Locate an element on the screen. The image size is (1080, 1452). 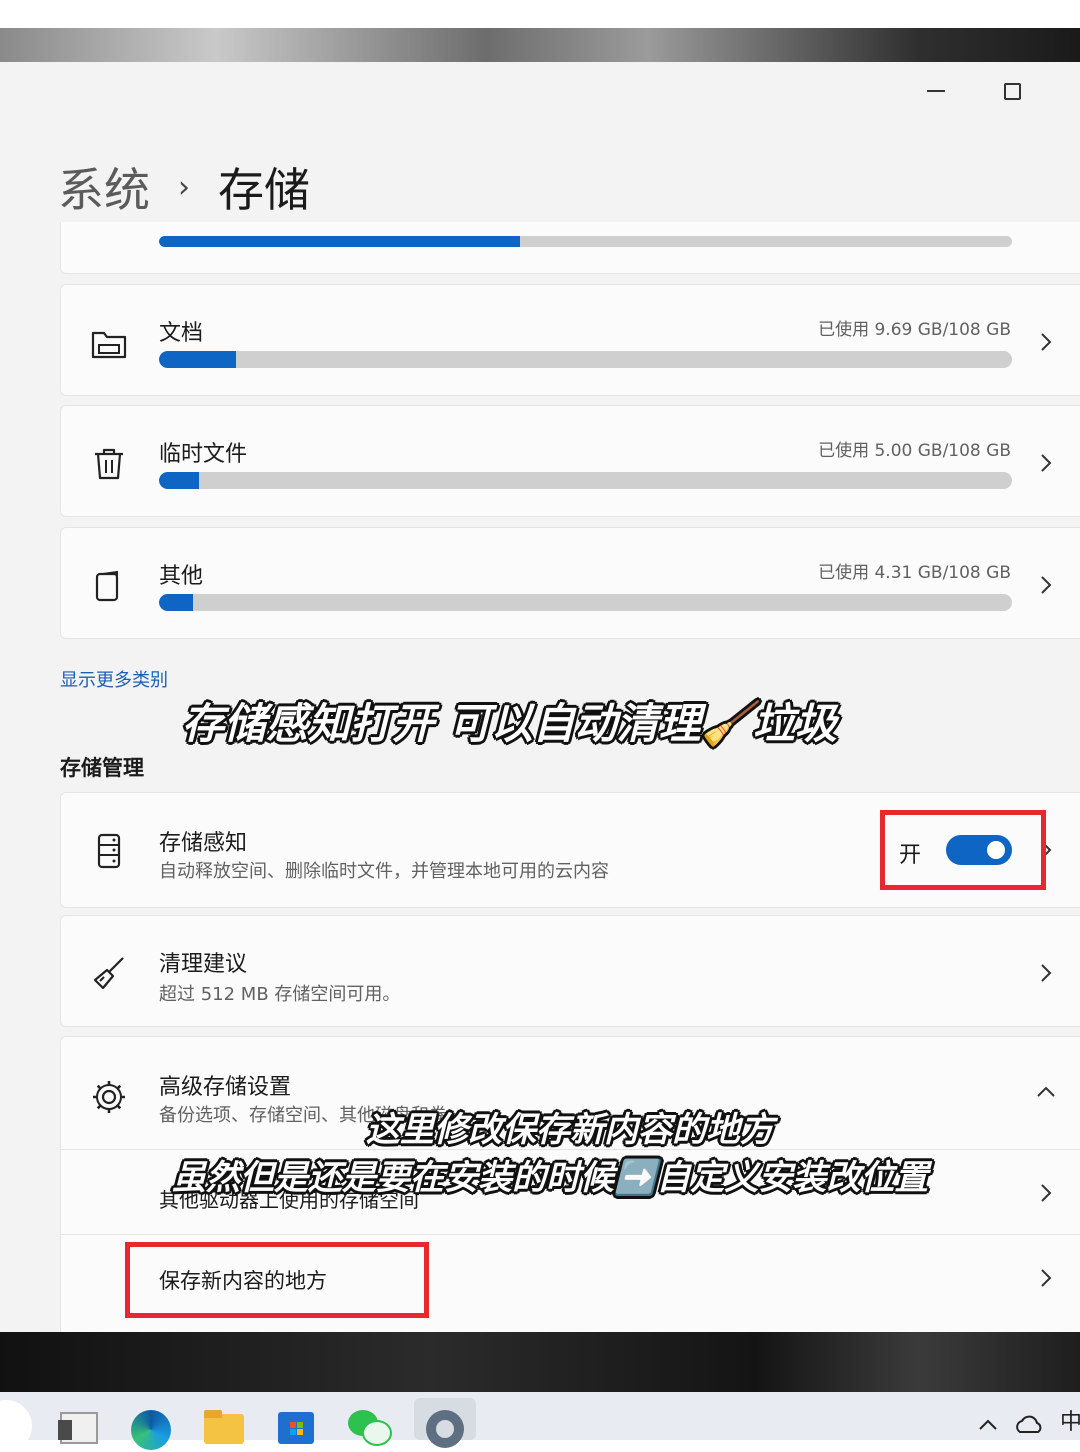
caption-storage-sense: 存储感知打开 可以自动清理🧹垃圾 is located at coordinates (509, 723).